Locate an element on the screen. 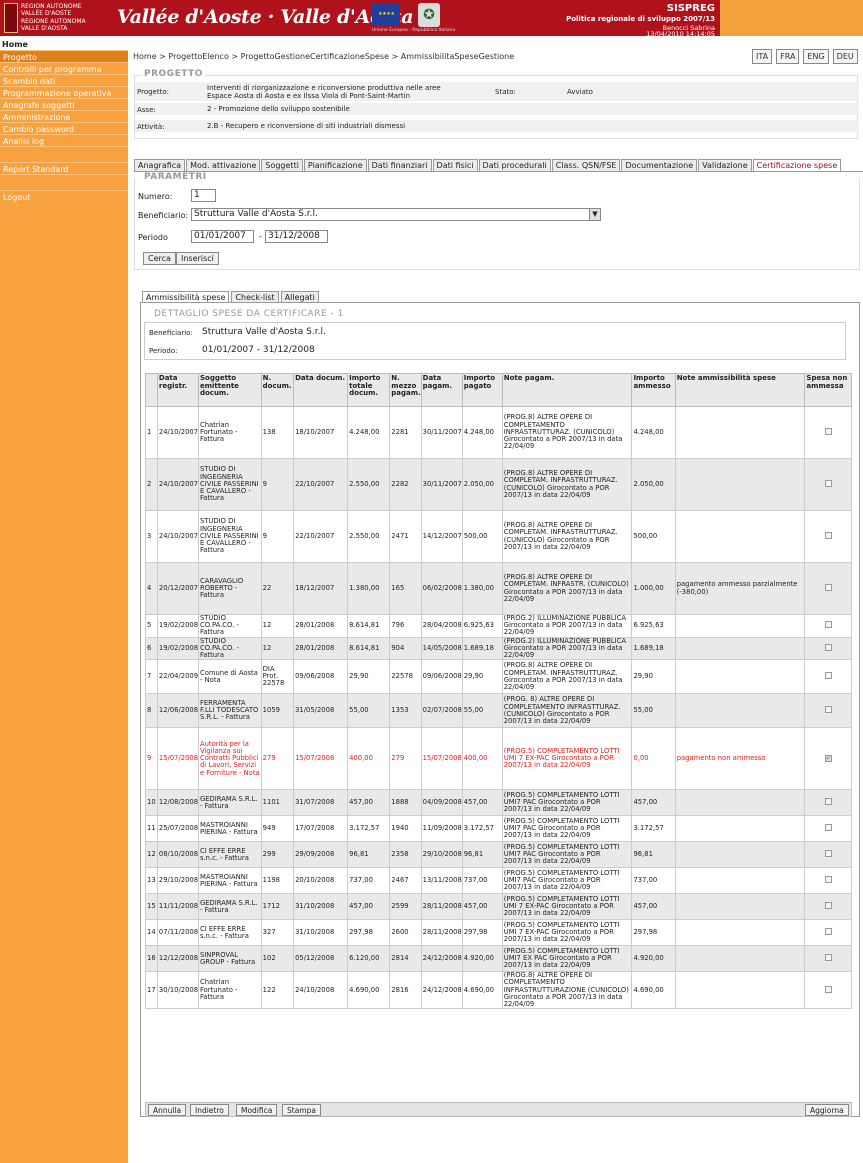 The image size is (863, 1163). sidebar-divider is located at coordinates (64, 154).